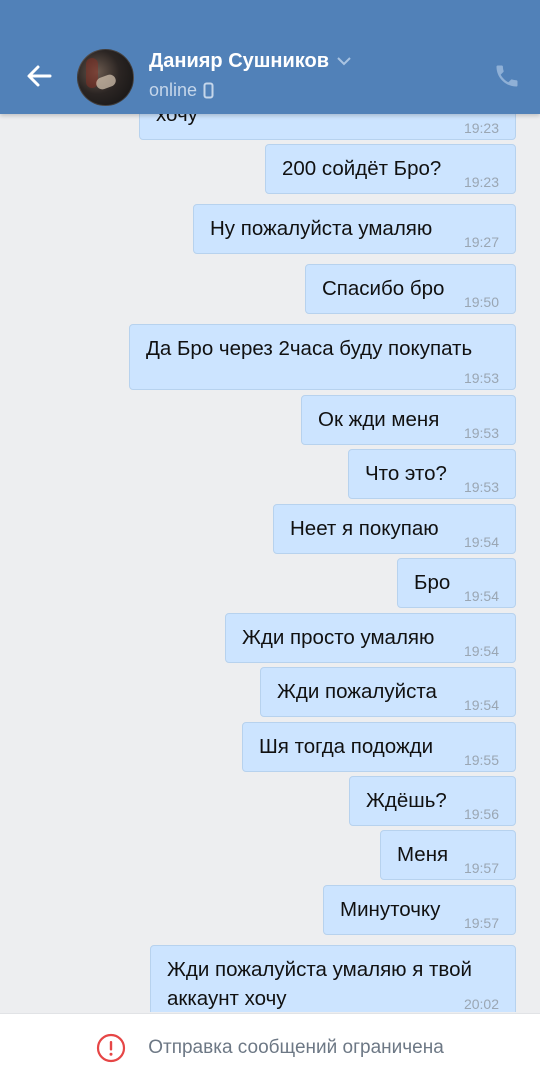  I want to click on status-text: online, so click(173, 90).